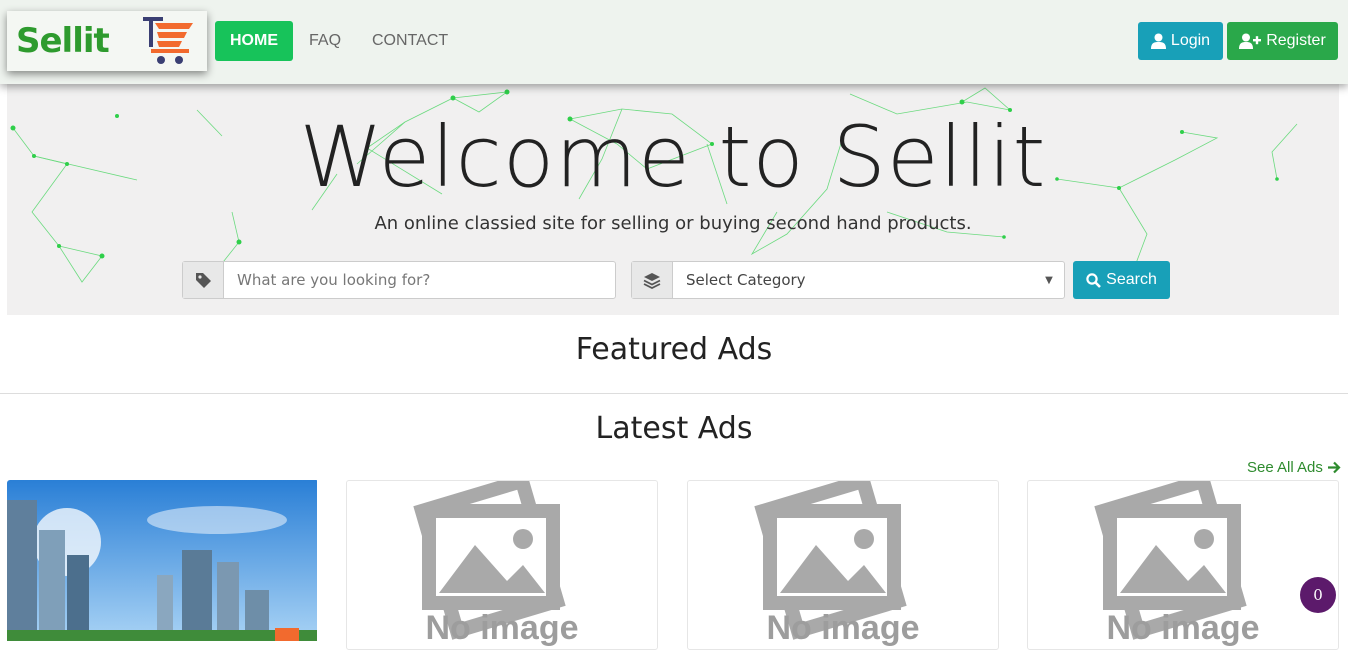 The width and height of the screenshot is (1348, 650). What do you see at coordinates (410, 41) in the screenshot?
I see `nav-contact: CONTACT` at bounding box center [410, 41].